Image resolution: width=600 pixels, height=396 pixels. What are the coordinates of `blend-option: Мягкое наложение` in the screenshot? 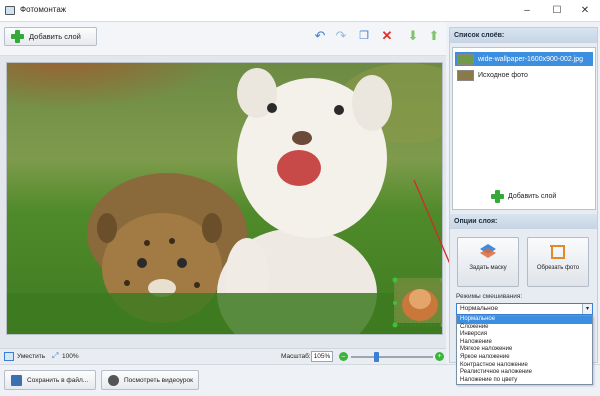 It's located at (524, 350).